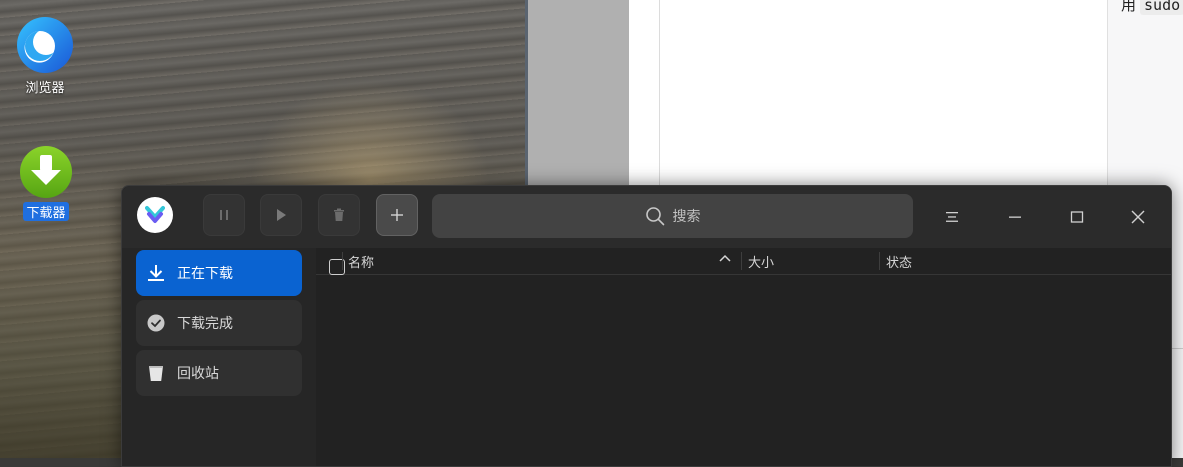 The width and height of the screenshot is (1183, 467). I want to click on desktop-icon-downloader: 下载器, so click(46, 183).